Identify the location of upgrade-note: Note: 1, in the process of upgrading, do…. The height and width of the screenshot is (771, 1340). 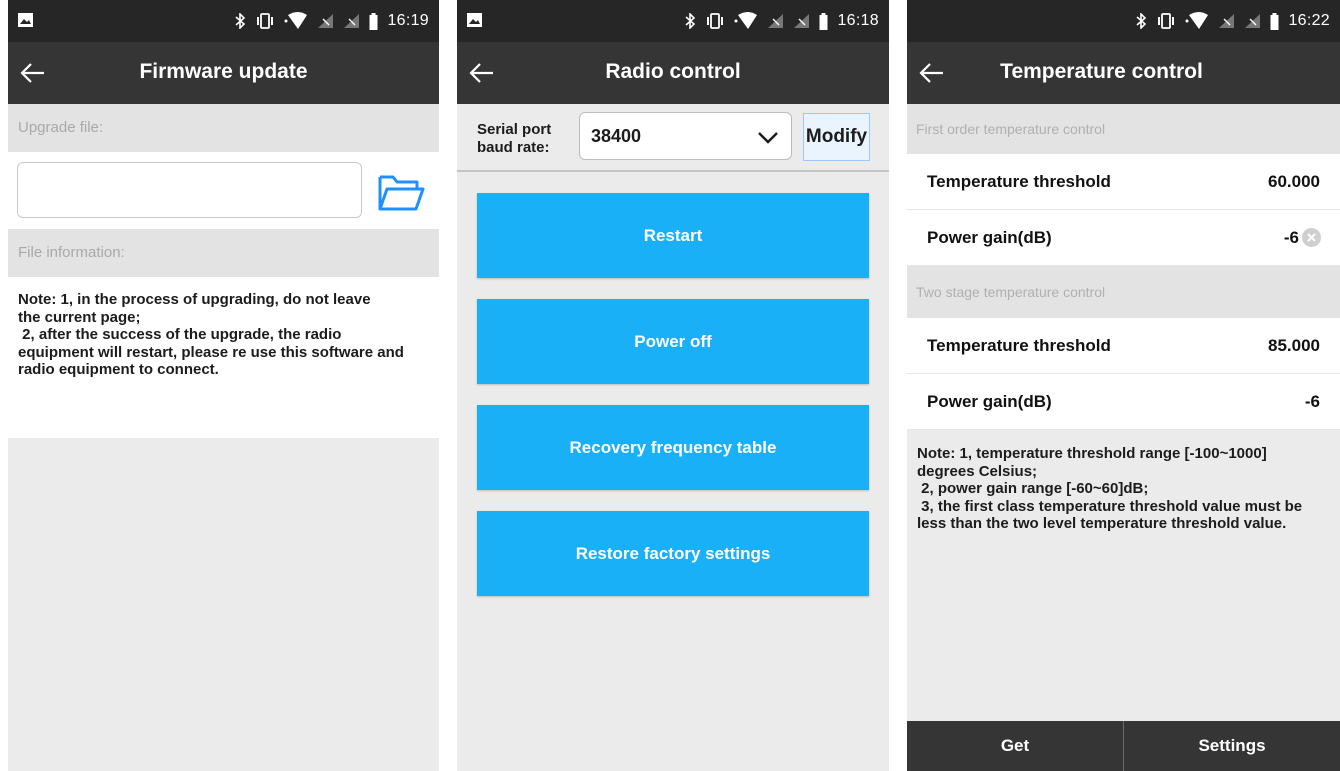
(211, 334).